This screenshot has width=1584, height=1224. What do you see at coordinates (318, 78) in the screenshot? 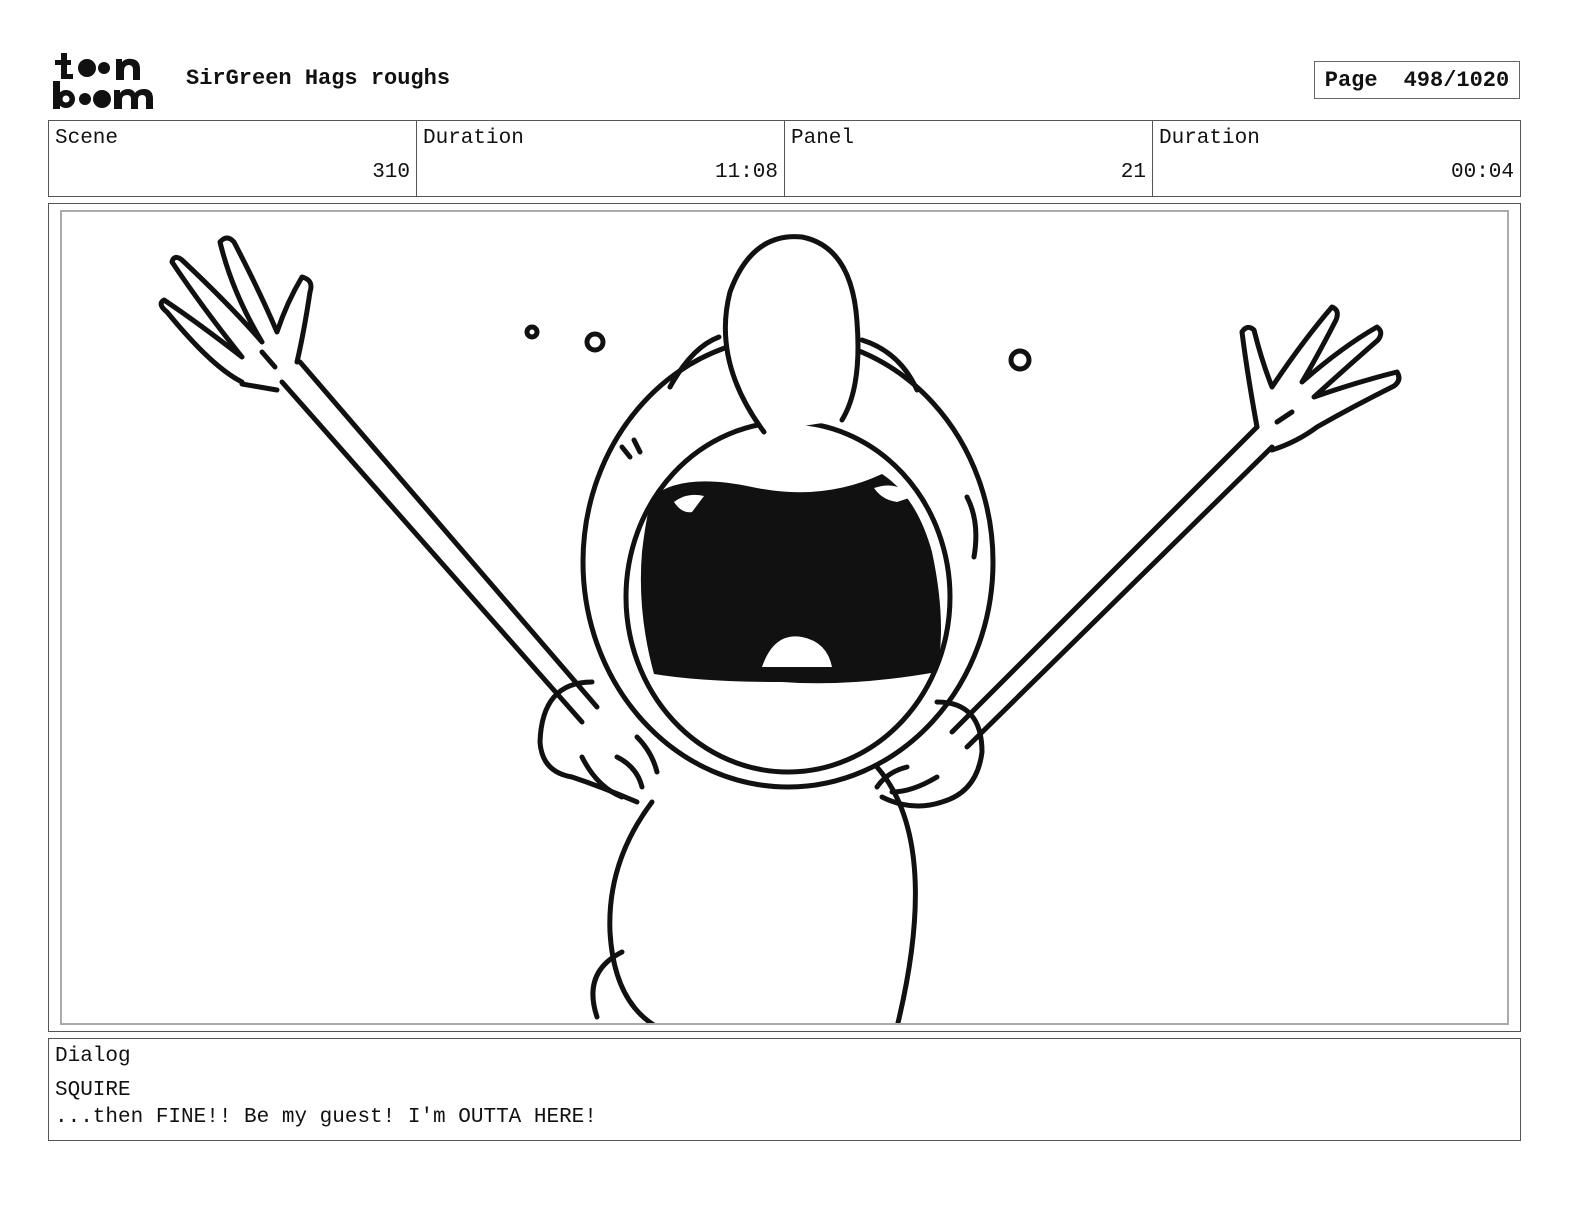
I see `project-title: SirGreen Hags roughs` at bounding box center [318, 78].